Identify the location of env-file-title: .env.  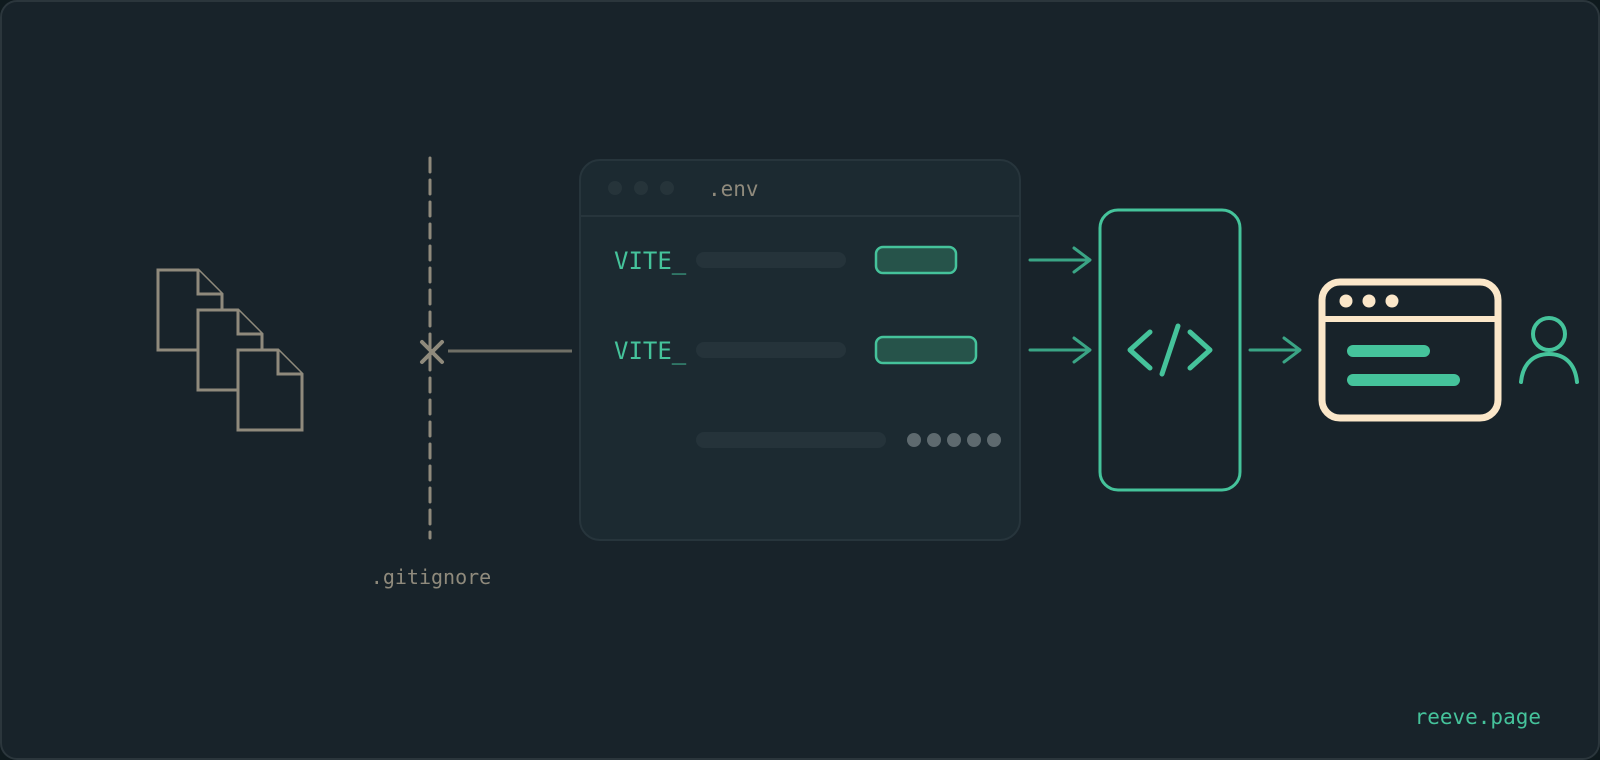
(733, 189).